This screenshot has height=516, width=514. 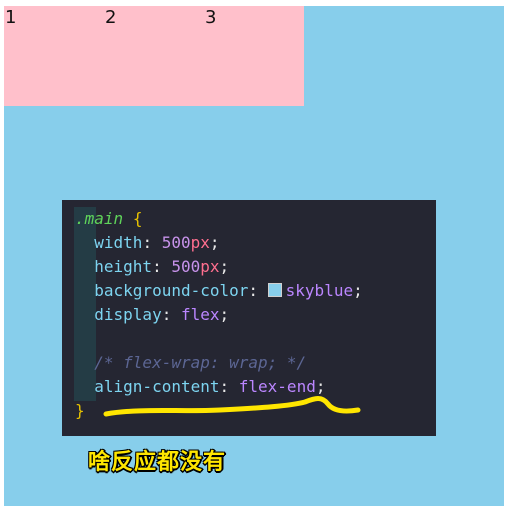 What do you see at coordinates (162, 266) in the screenshot?
I see `code-line-height: height: 500px;` at bounding box center [162, 266].